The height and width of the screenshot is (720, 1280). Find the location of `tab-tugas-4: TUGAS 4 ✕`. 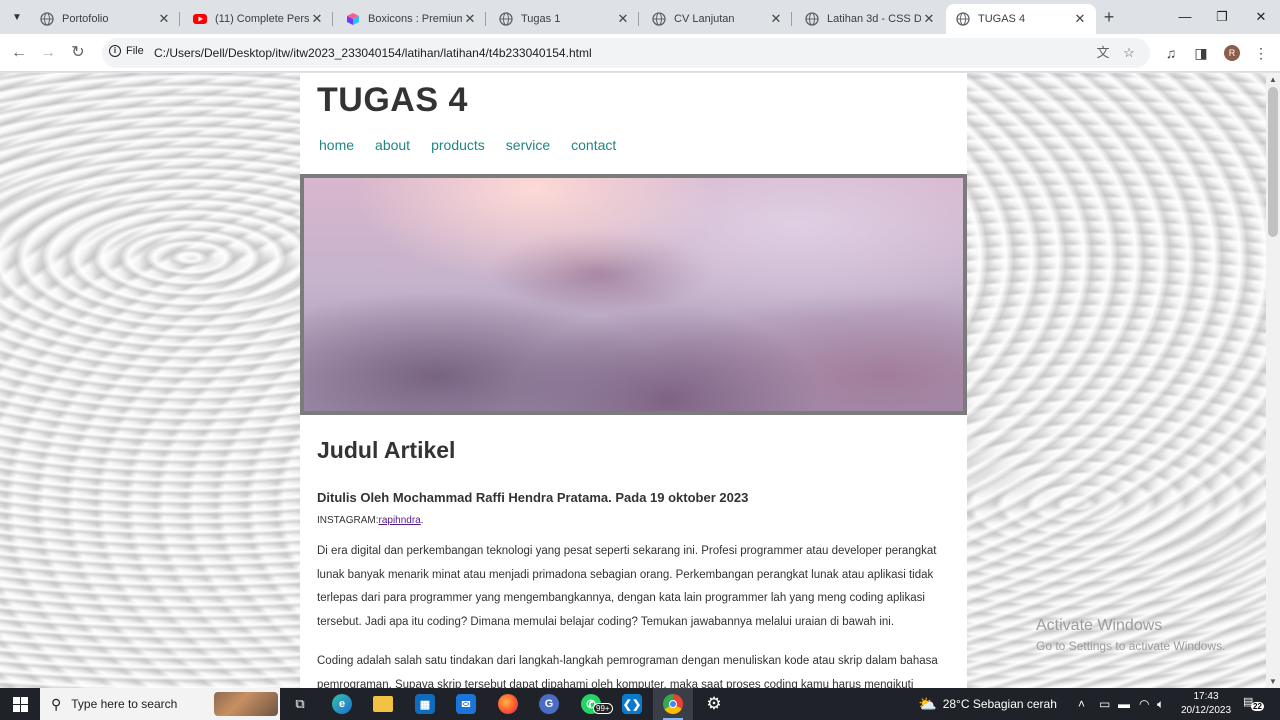

tab-tugas-4: TUGAS 4 ✕ is located at coordinates (1021, 19).